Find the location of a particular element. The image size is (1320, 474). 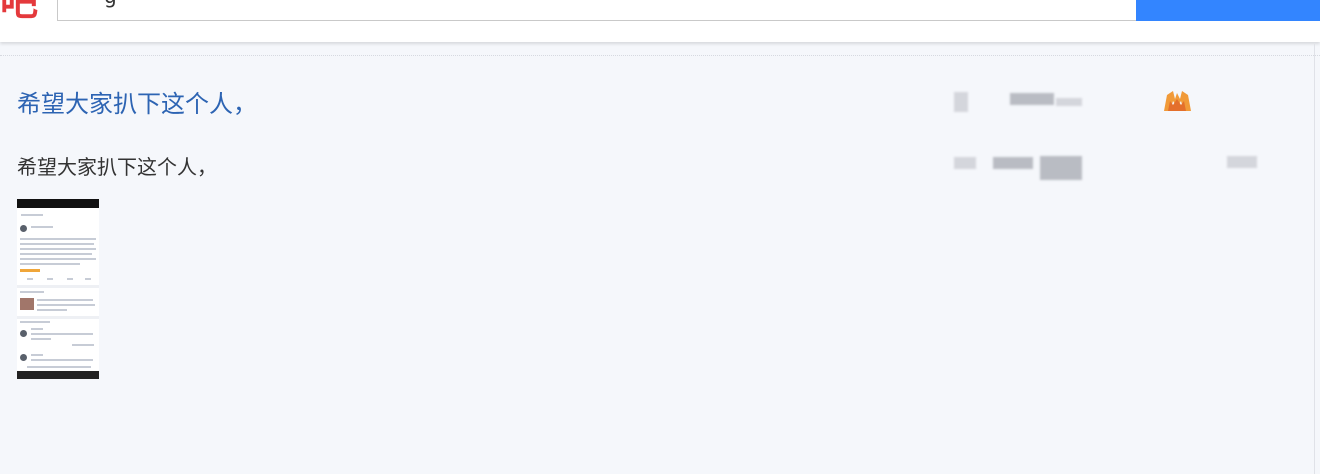

search-input: g is located at coordinates (597, 10).